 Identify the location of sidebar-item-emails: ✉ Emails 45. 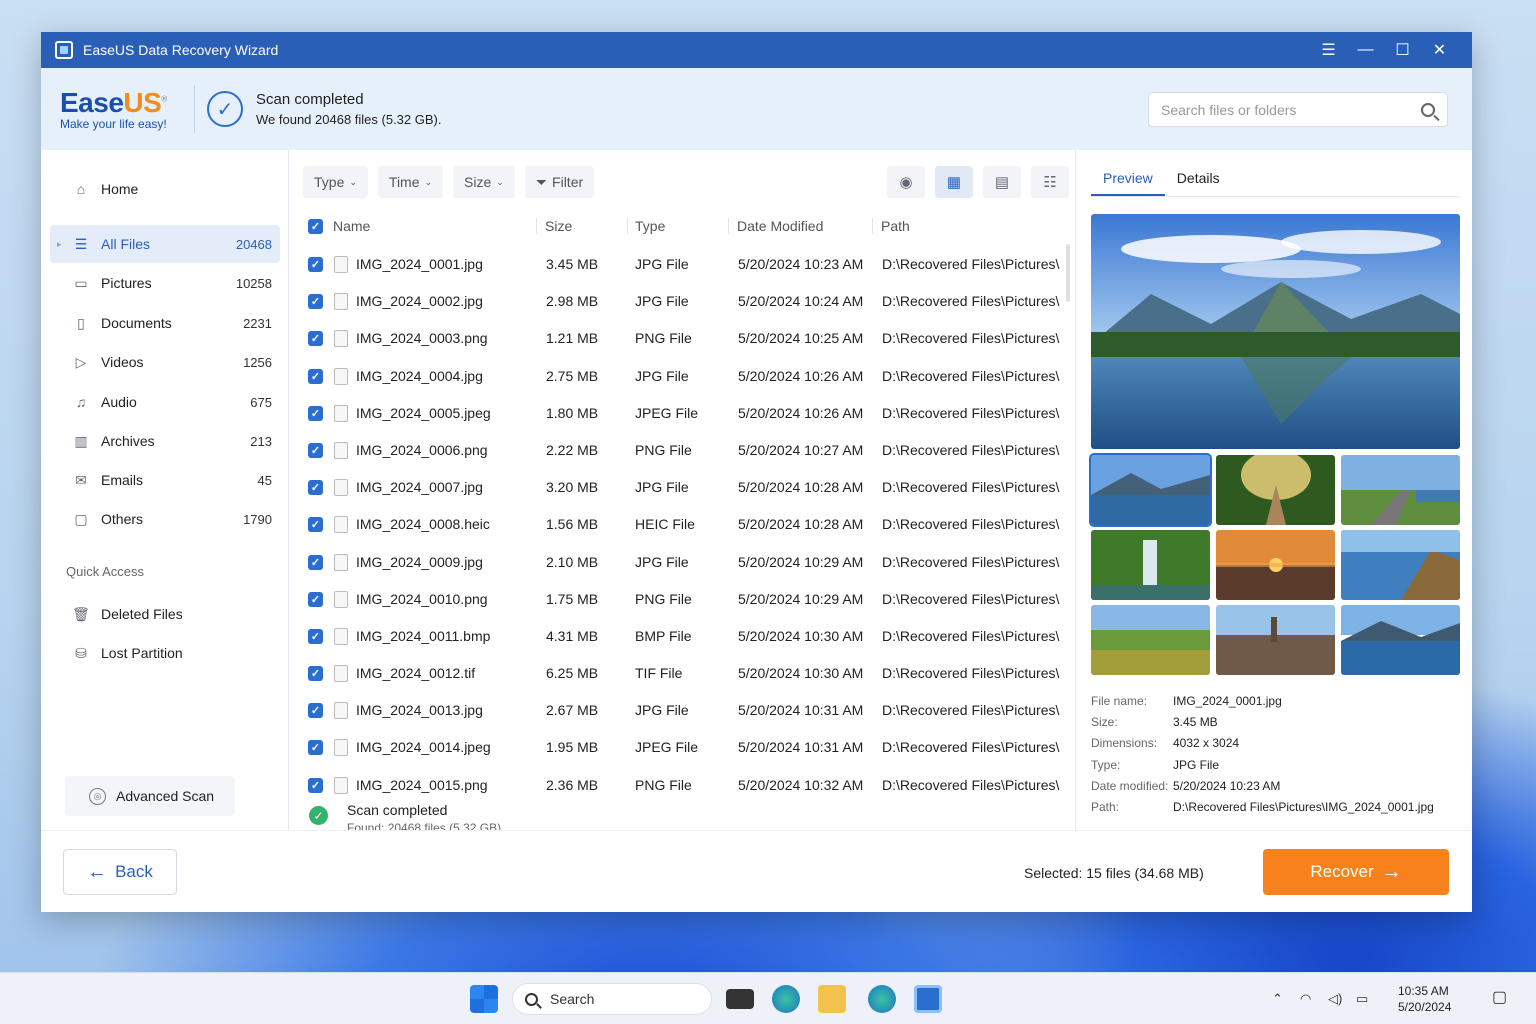
(165, 480).